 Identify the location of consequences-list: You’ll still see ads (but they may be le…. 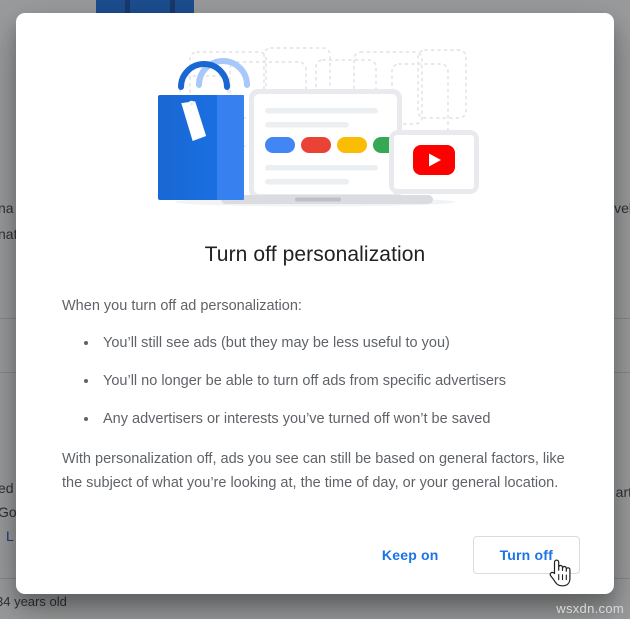
(315, 381).